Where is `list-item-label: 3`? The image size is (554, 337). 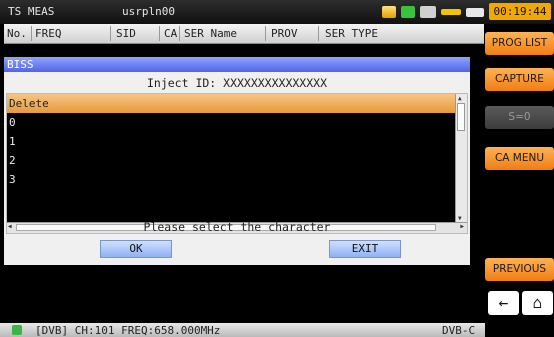
list-item-label: 3 is located at coordinates (12, 179).